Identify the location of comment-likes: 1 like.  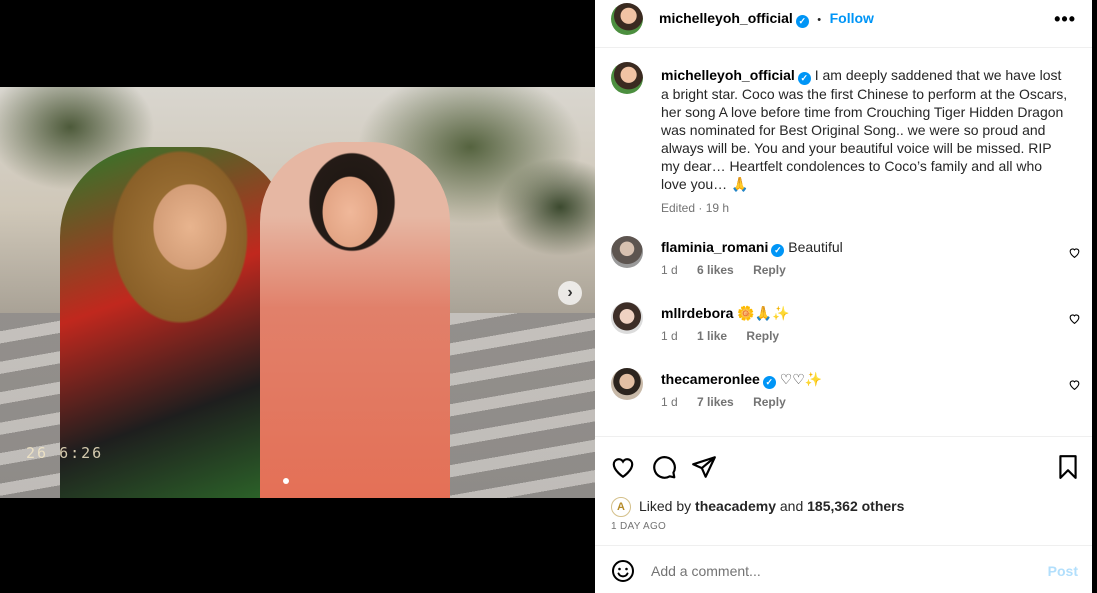
(712, 336).